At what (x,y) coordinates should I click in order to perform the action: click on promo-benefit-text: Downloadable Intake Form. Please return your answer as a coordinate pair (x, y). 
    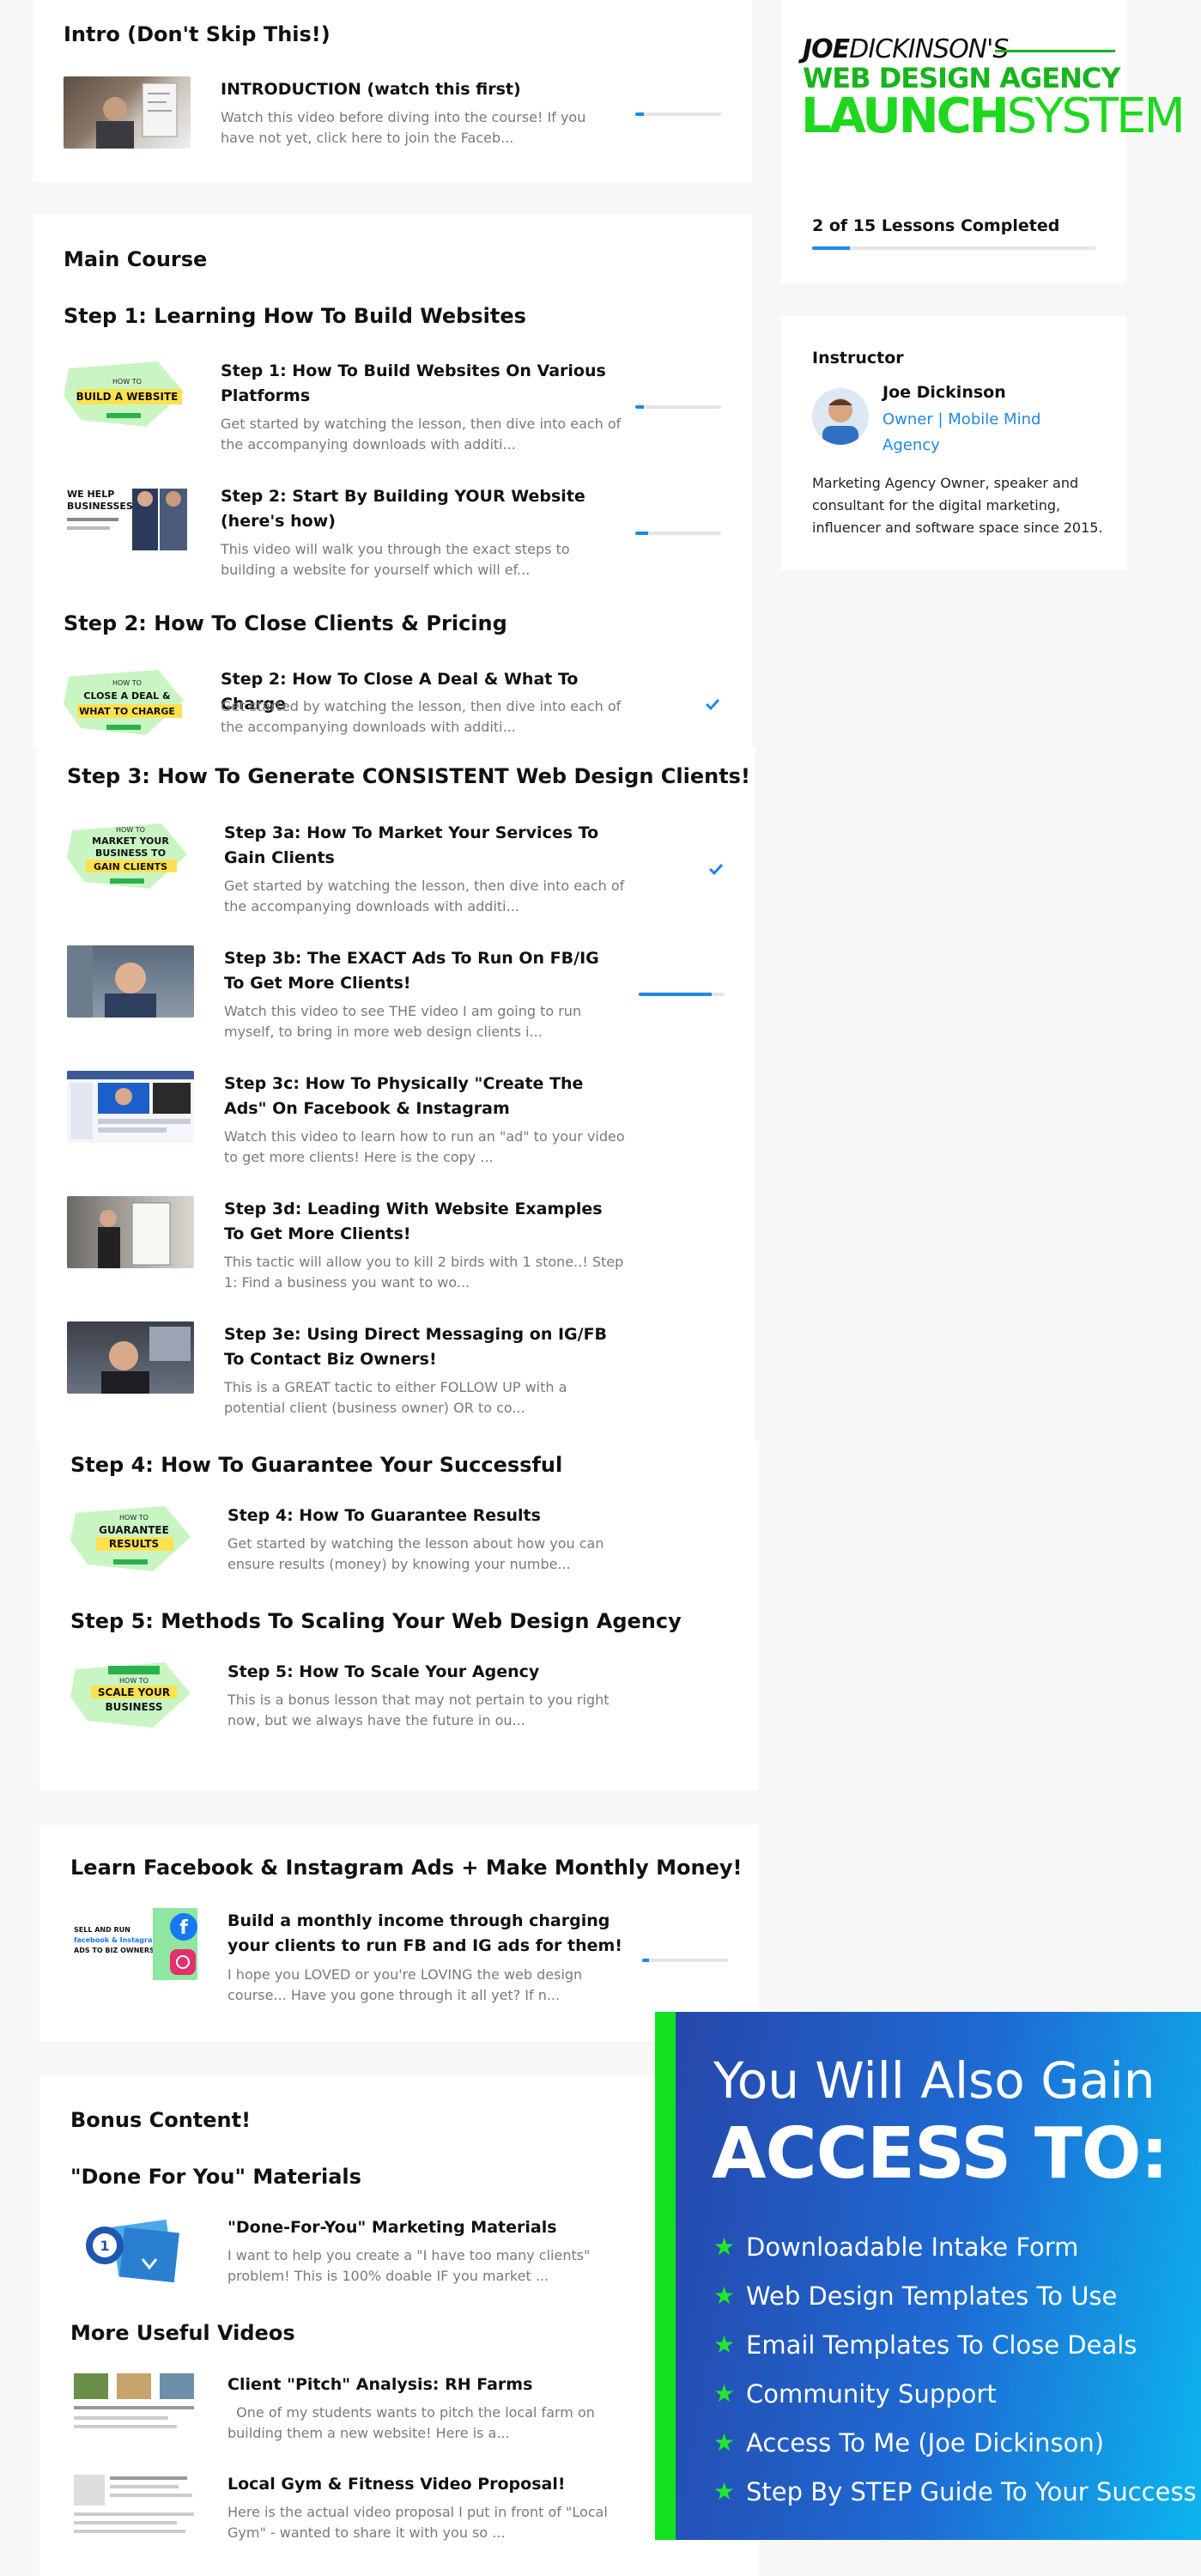
    Looking at the image, I should click on (913, 2247).